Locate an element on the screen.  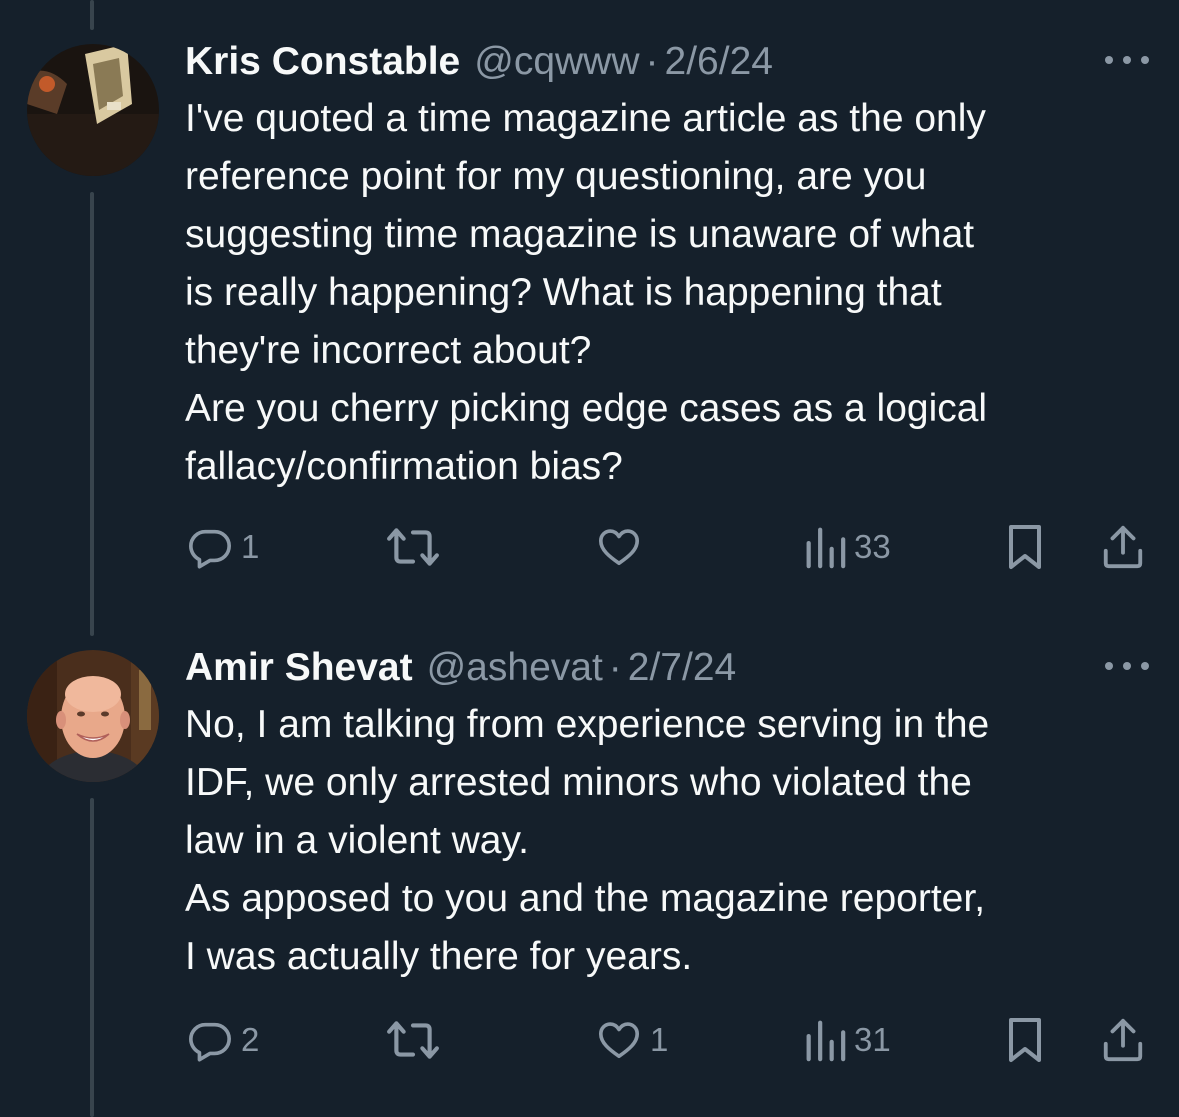
reply-count: 2 is located at coordinates (250, 1039).